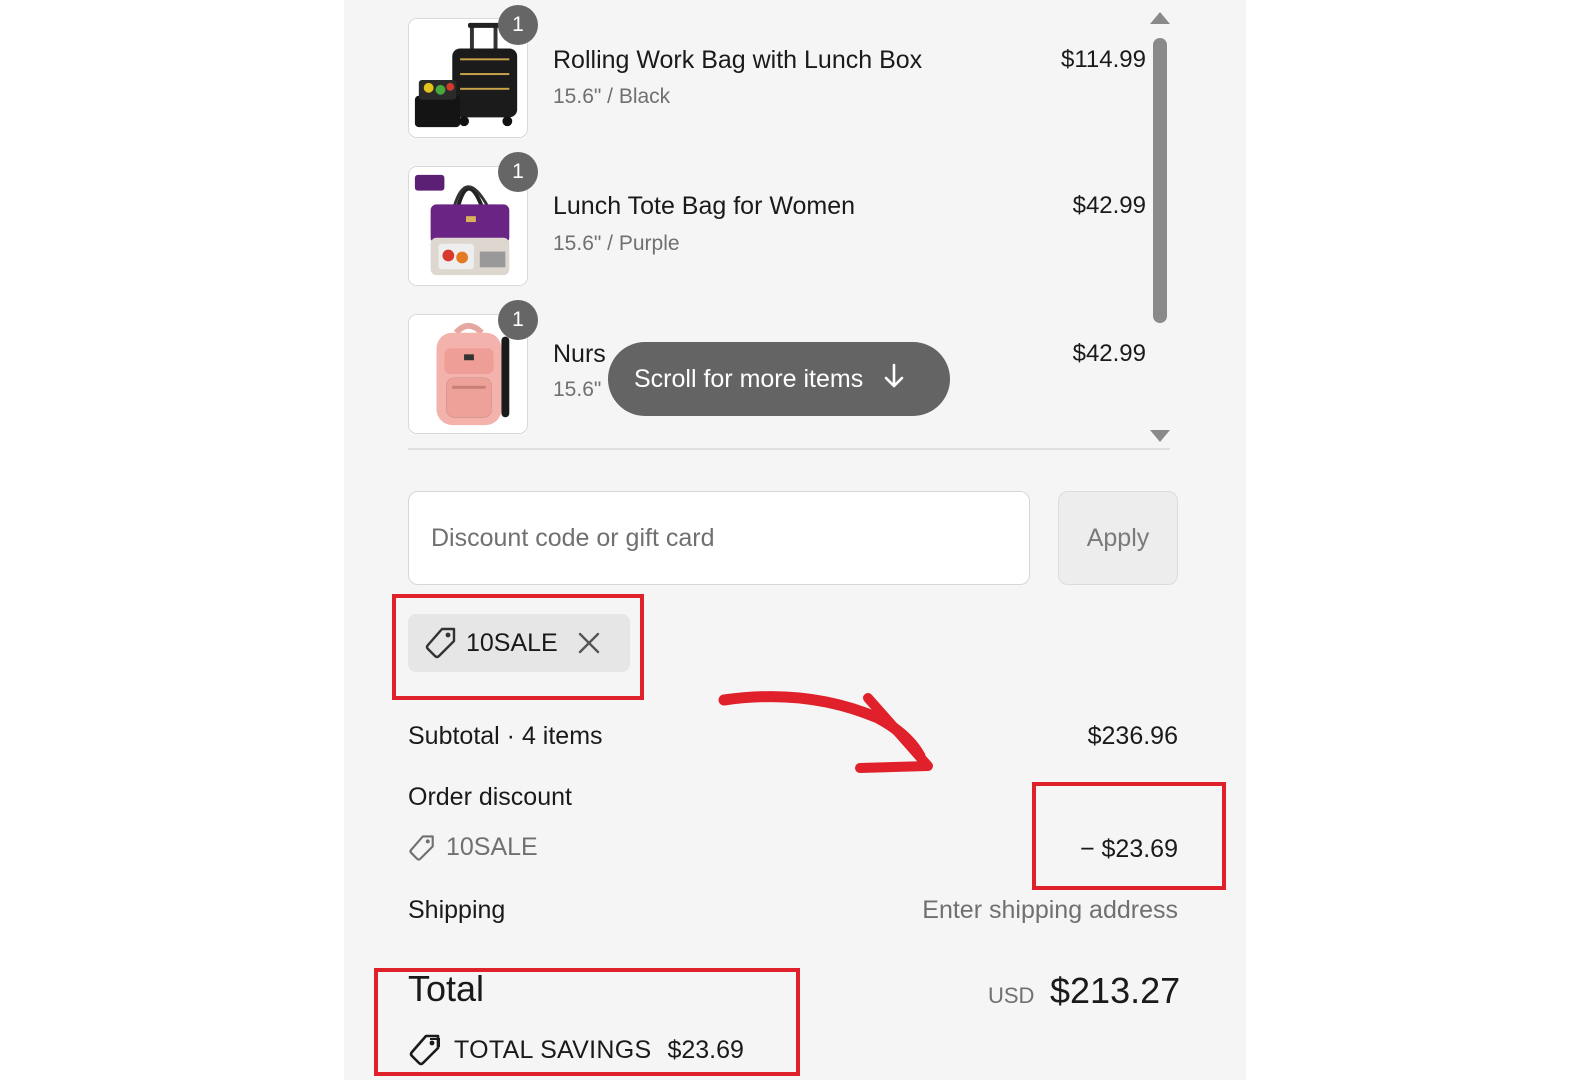 This screenshot has width=1580, height=1080. Describe the element at coordinates (704, 206) in the screenshot. I see `product-name: Lunch Tote Bag for Women` at that location.